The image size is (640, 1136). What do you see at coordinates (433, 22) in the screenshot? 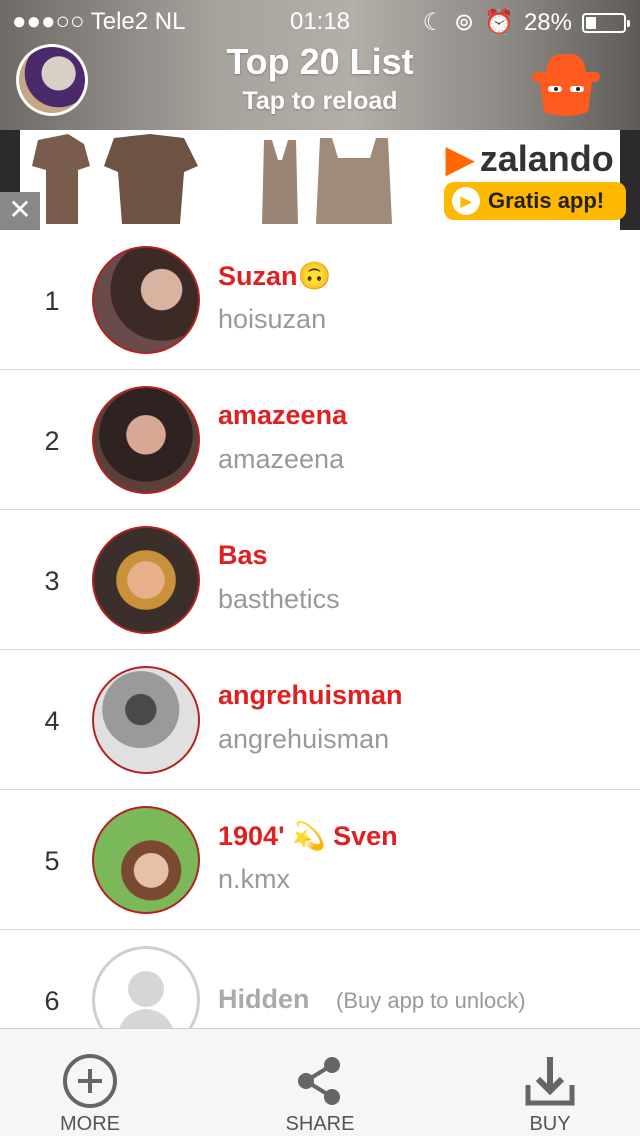
I see `moon-icon: ☾` at bounding box center [433, 22].